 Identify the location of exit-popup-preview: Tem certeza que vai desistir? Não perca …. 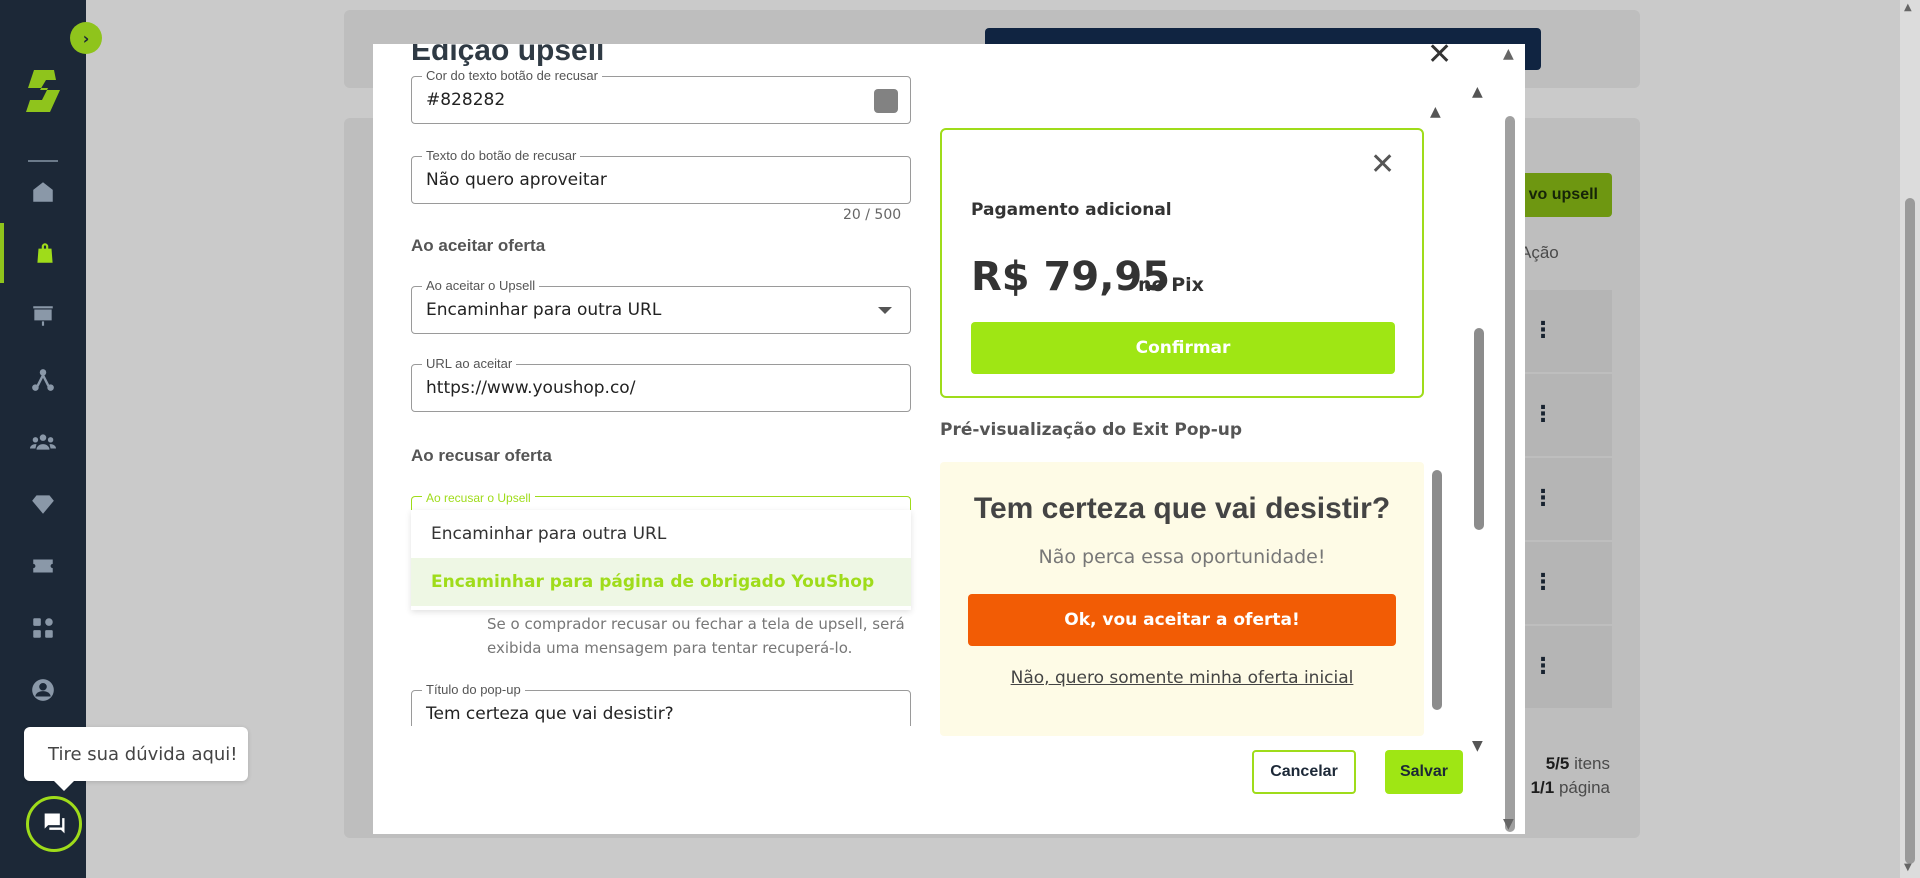
(1182, 599).